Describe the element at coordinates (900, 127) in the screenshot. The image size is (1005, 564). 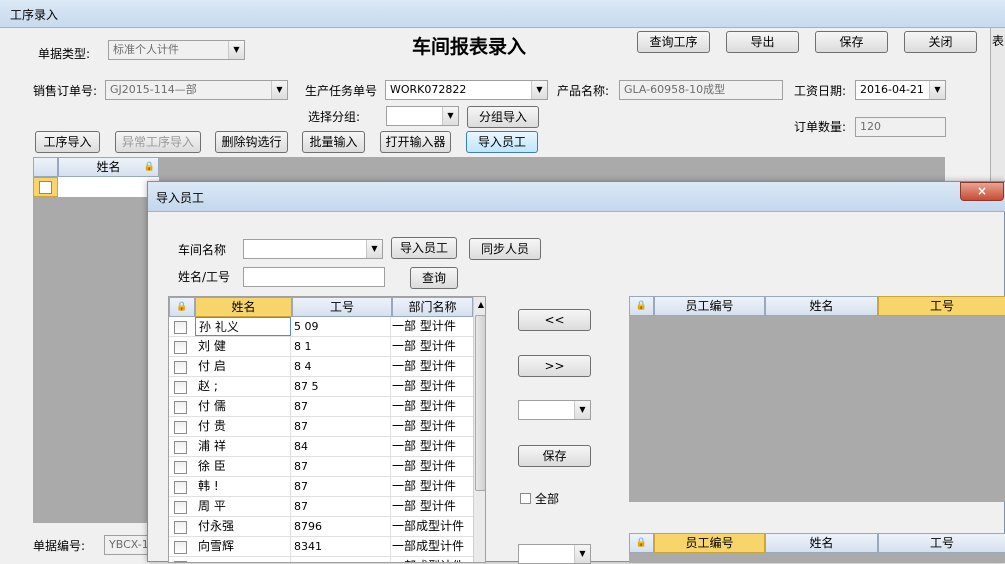
I see `order-qty-field: 120` at that location.